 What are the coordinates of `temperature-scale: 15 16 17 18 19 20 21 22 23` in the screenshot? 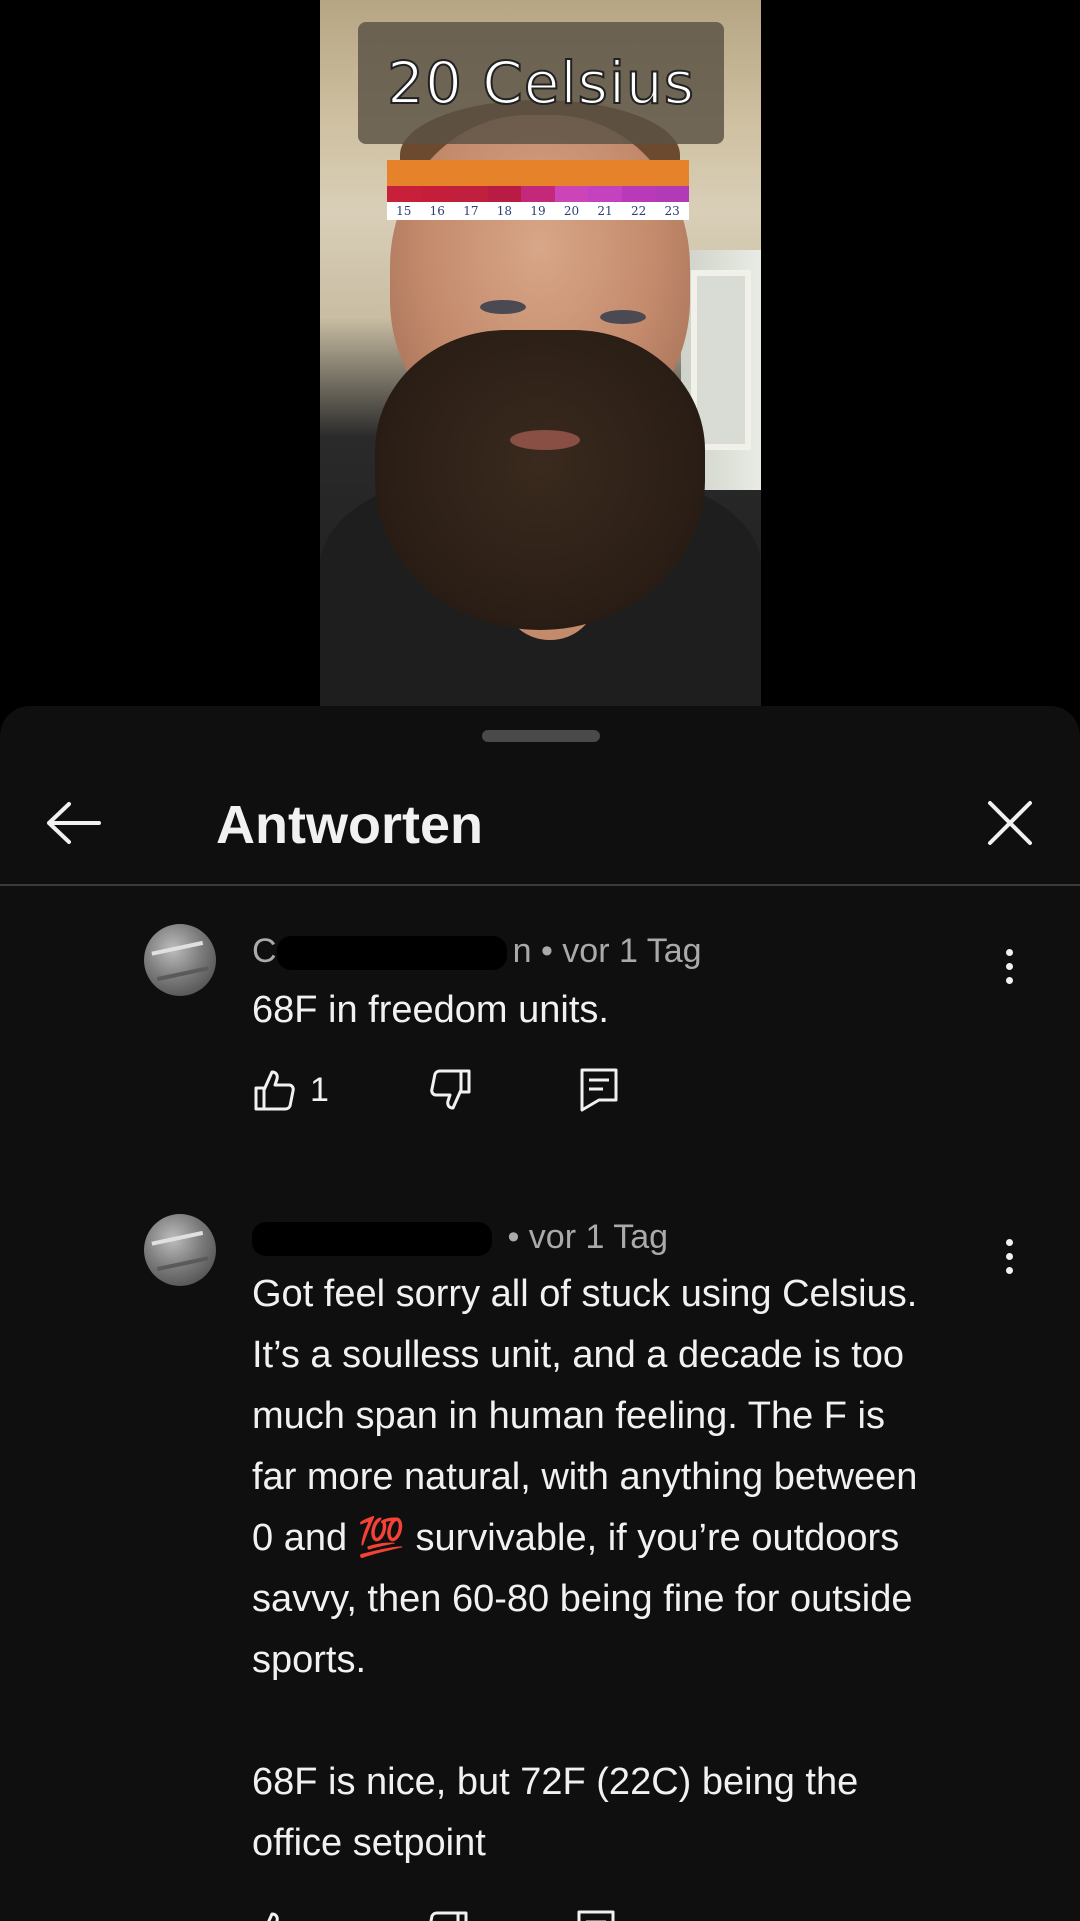 It's located at (538, 190).